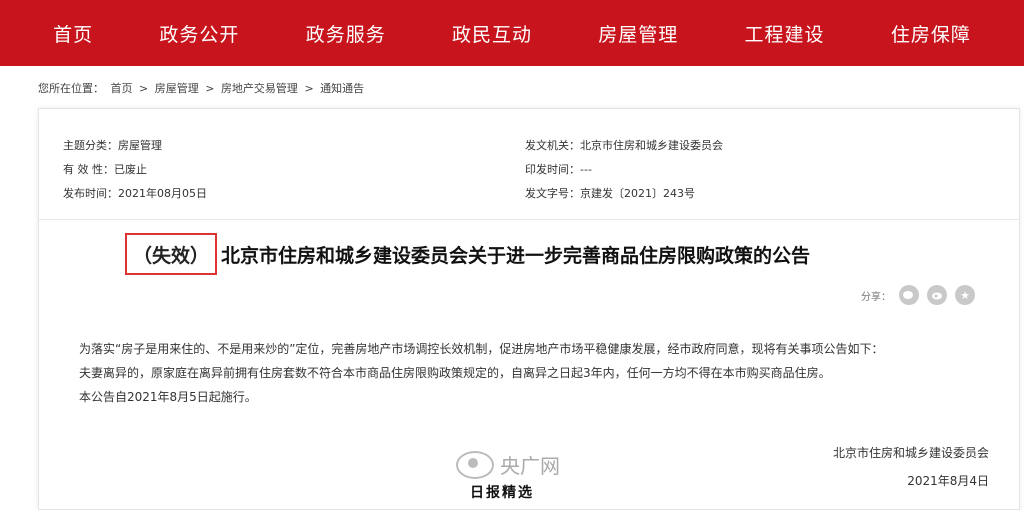 The image size is (1024, 510). I want to click on share-label: 分享：, so click(876, 297).